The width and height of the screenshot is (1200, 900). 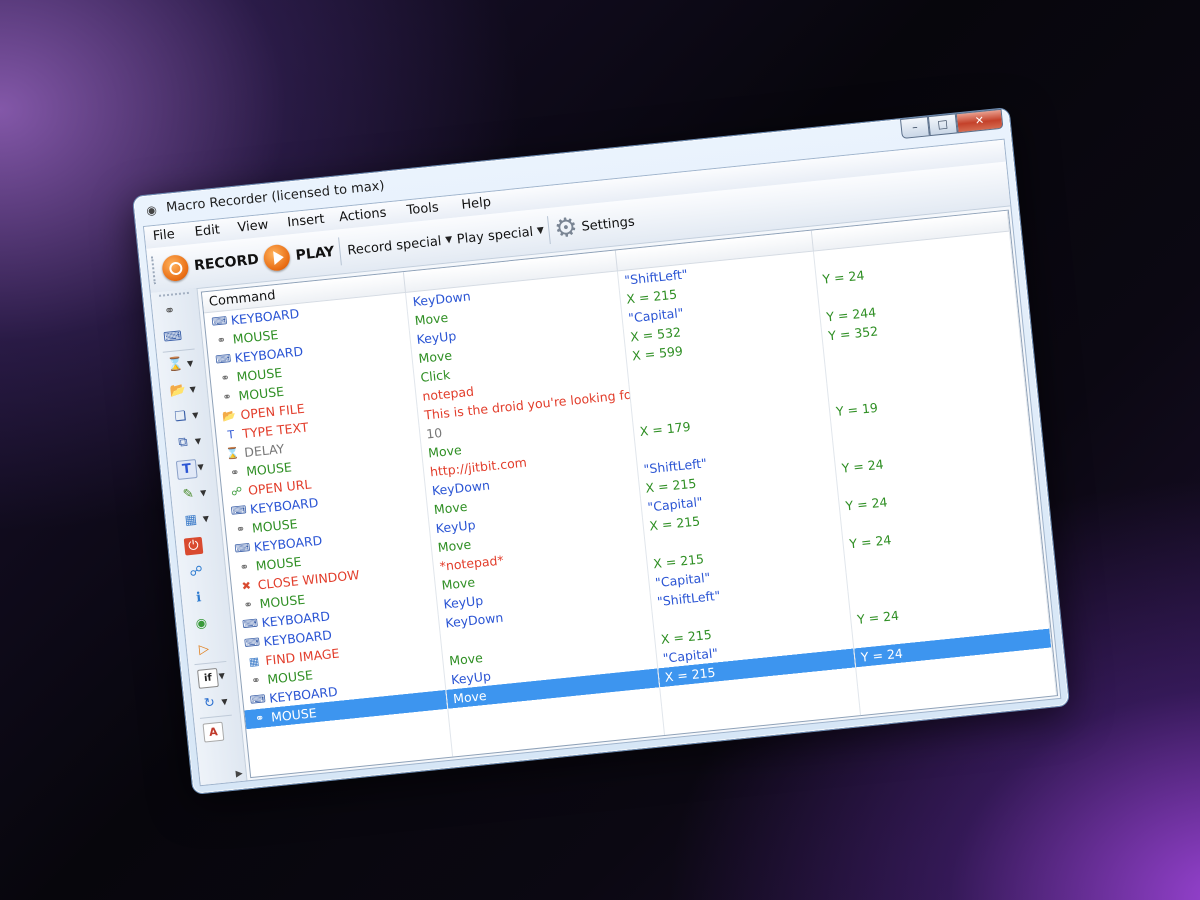 I want to click on maximize-button: □, so click(x=942, y=125).